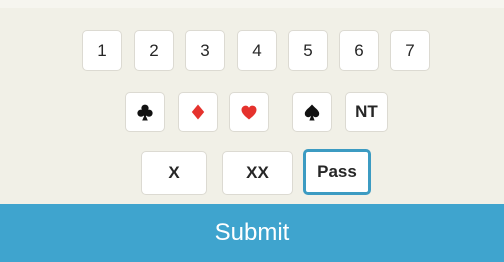 This screenshot has width=504, height=262. I want to click on clubs-button, so click(145, 112).